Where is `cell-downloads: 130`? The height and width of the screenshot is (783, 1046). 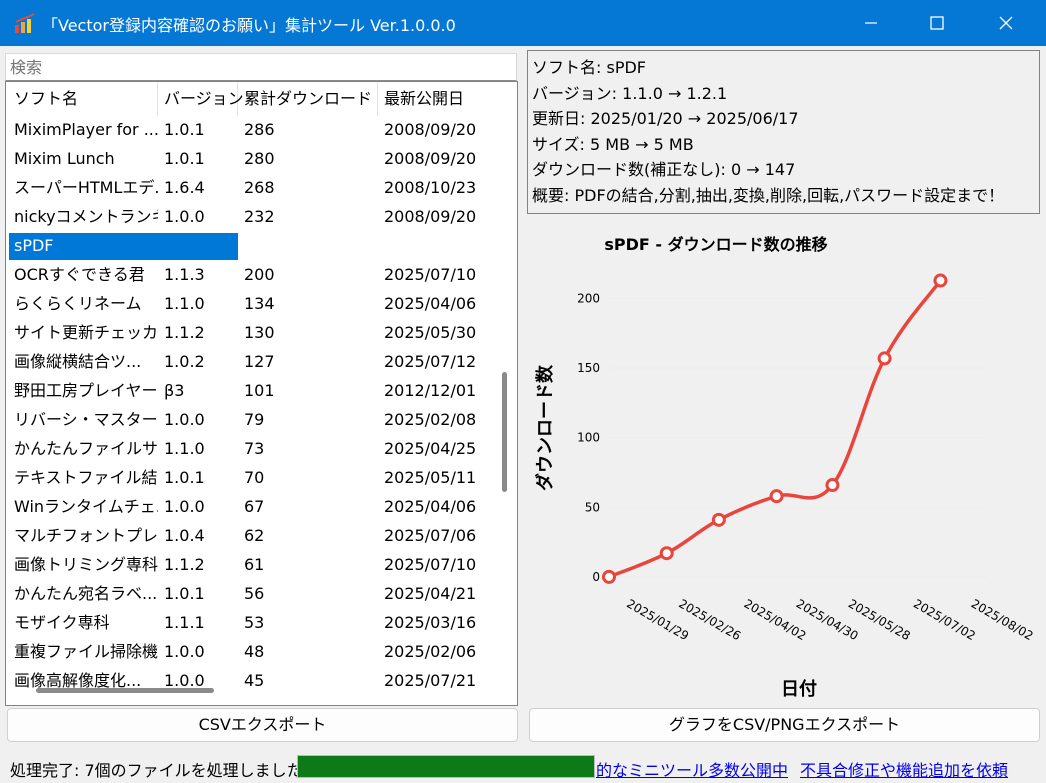
cell-downloads: 130 is located at coordinates (259, 332).